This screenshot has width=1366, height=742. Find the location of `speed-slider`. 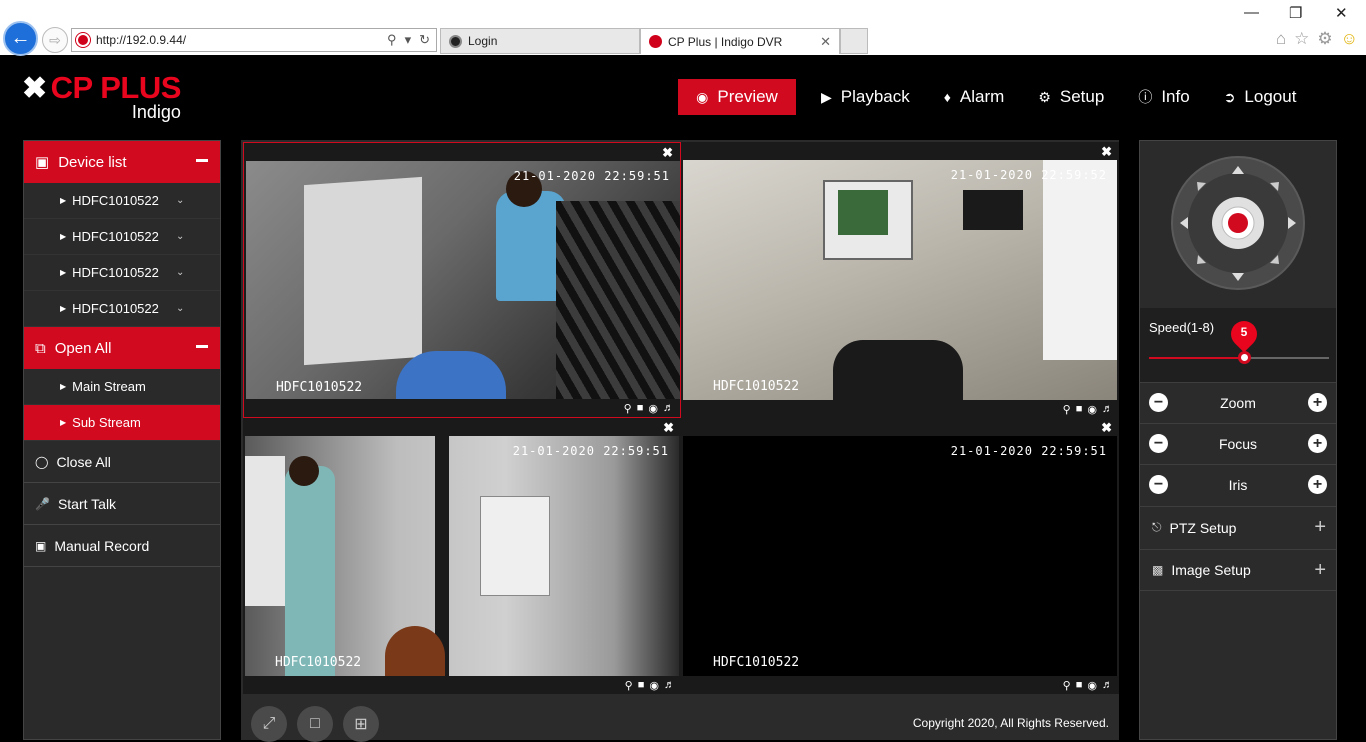

speed-slider is located at coordinates (1239, 357).